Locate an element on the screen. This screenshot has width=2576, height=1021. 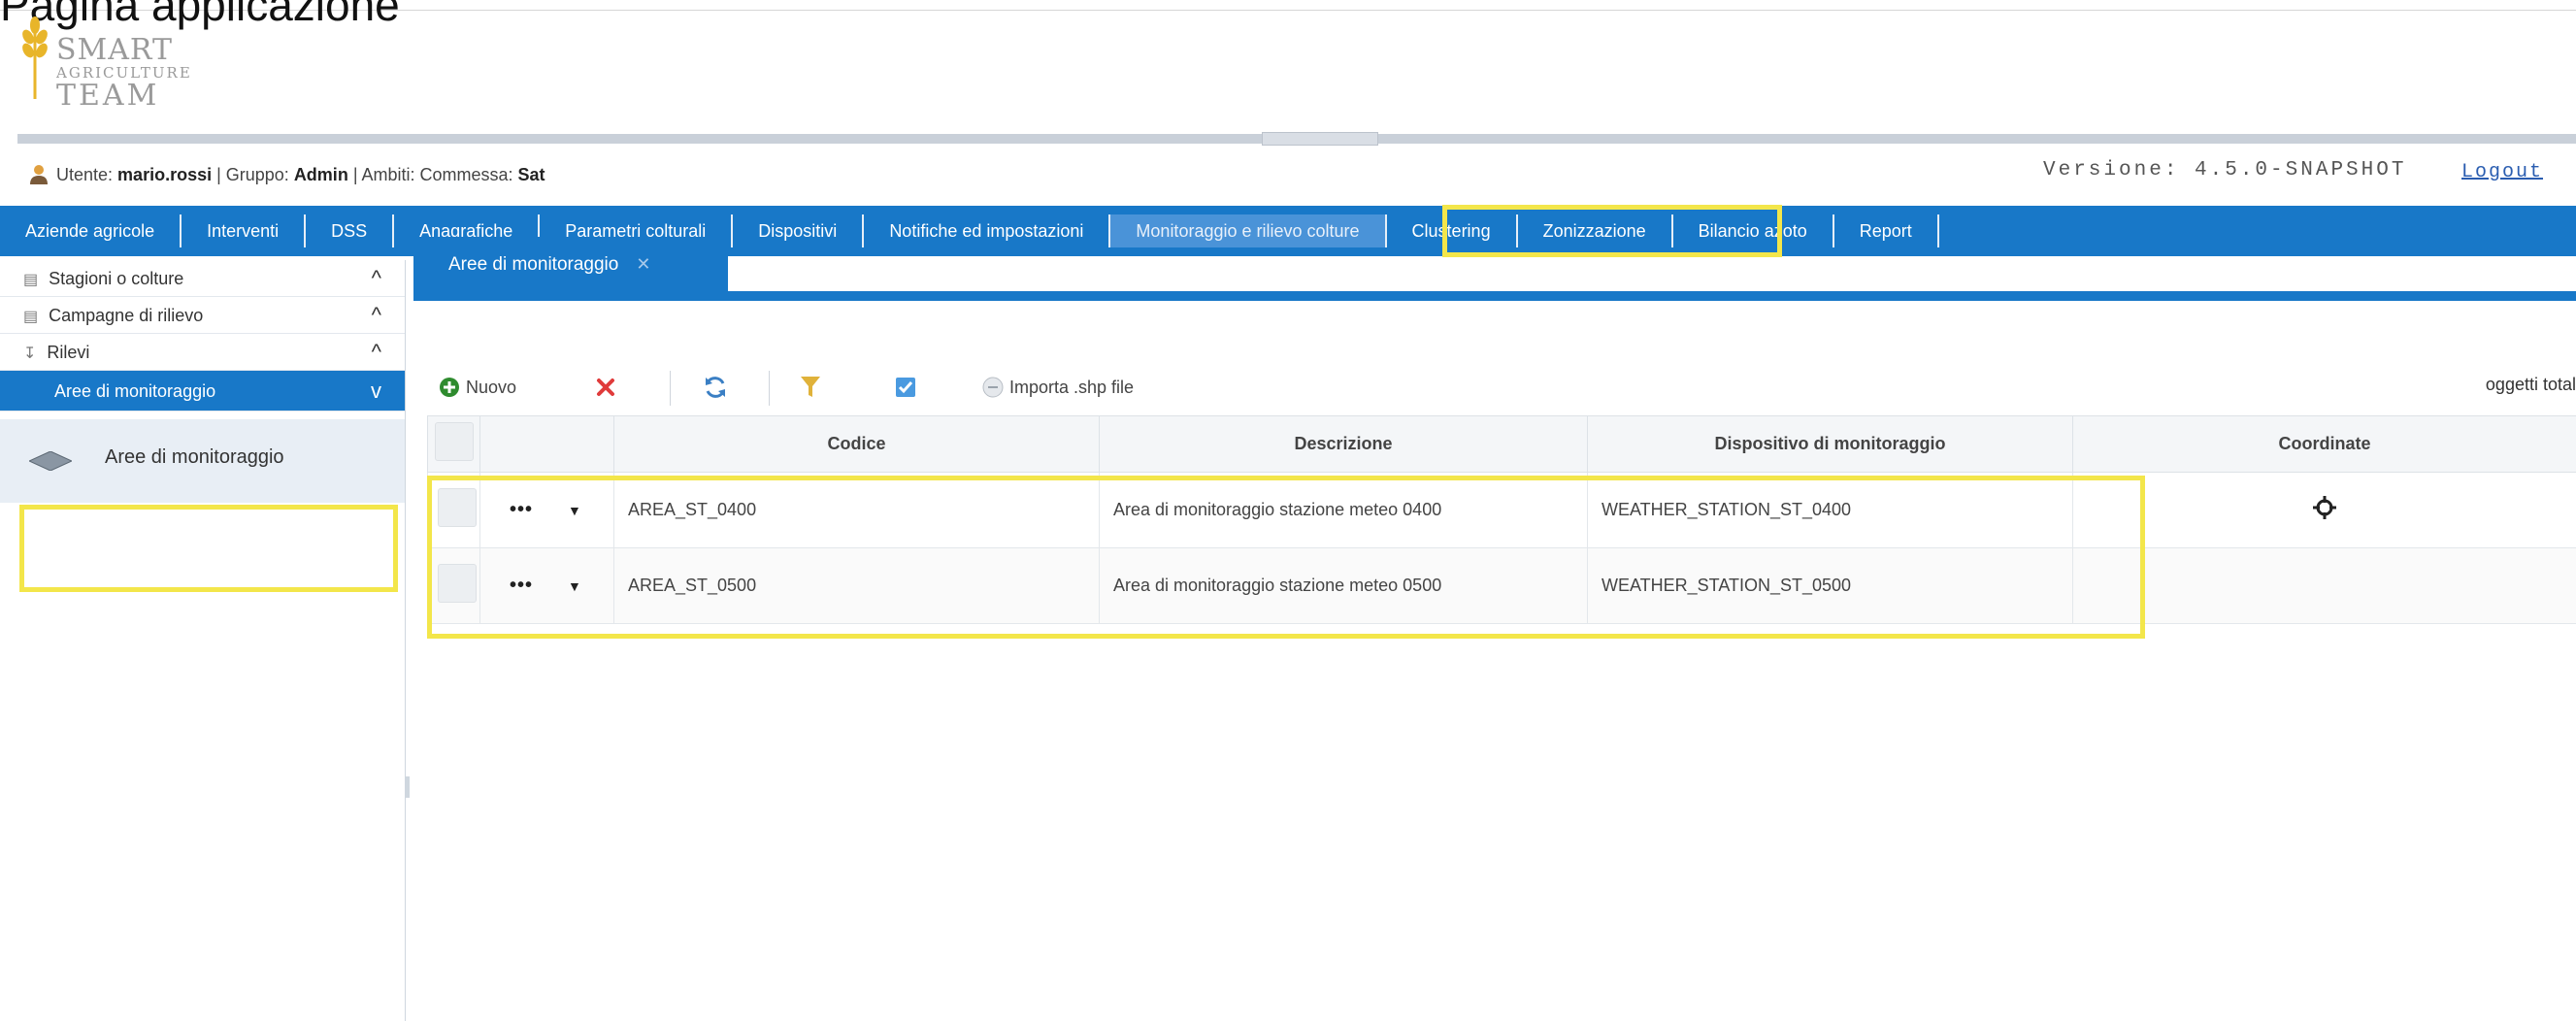
group-prefix: | Gruppo: is located at coordinates (253, 175).